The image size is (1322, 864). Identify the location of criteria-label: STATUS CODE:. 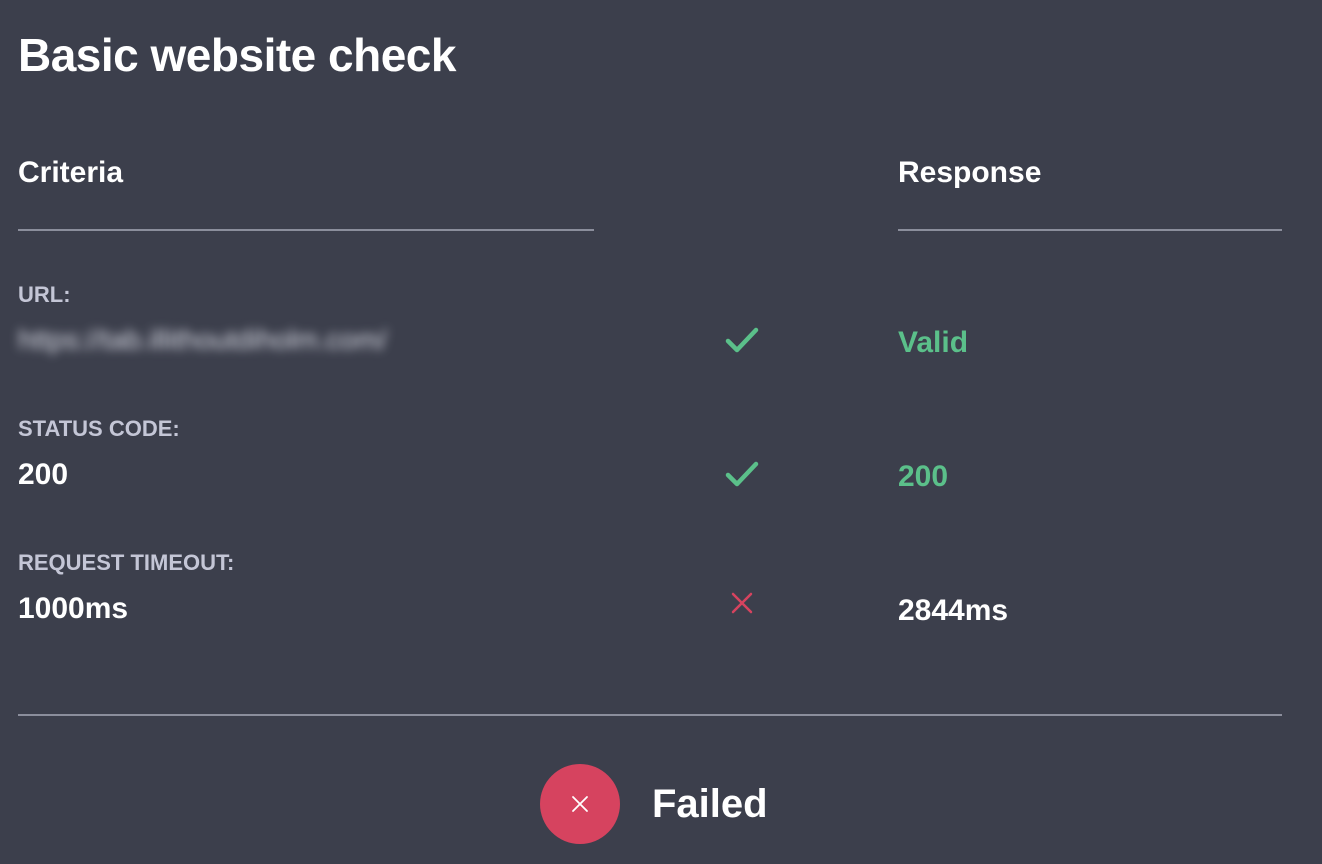
(99, 428).